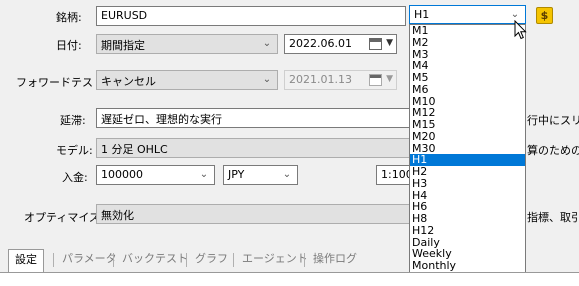 The image size is (579, 286). What do you see at coordinates (467, 42) in the screenshot?
I see `timeframe-option: M2` at bounding box center [467, 42].